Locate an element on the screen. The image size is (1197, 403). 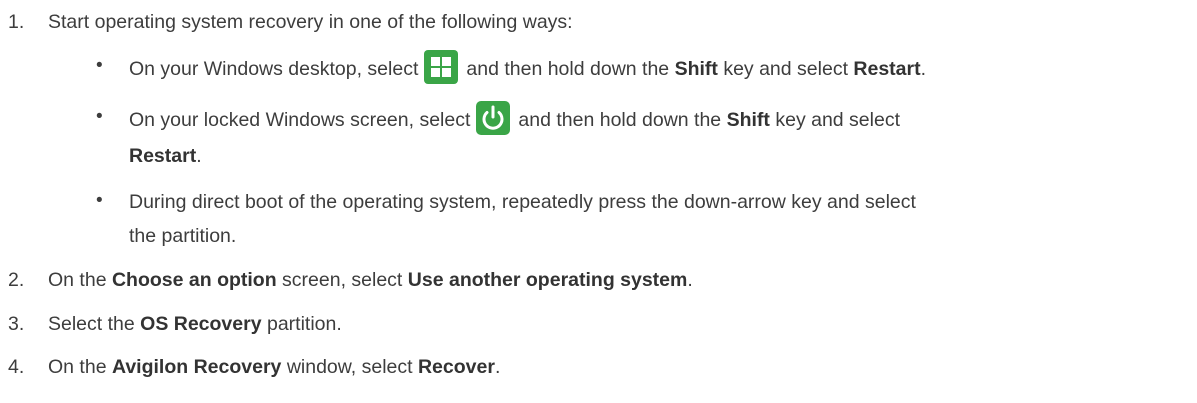
step-text-pre: Select the is located at coordinates (91, 324).